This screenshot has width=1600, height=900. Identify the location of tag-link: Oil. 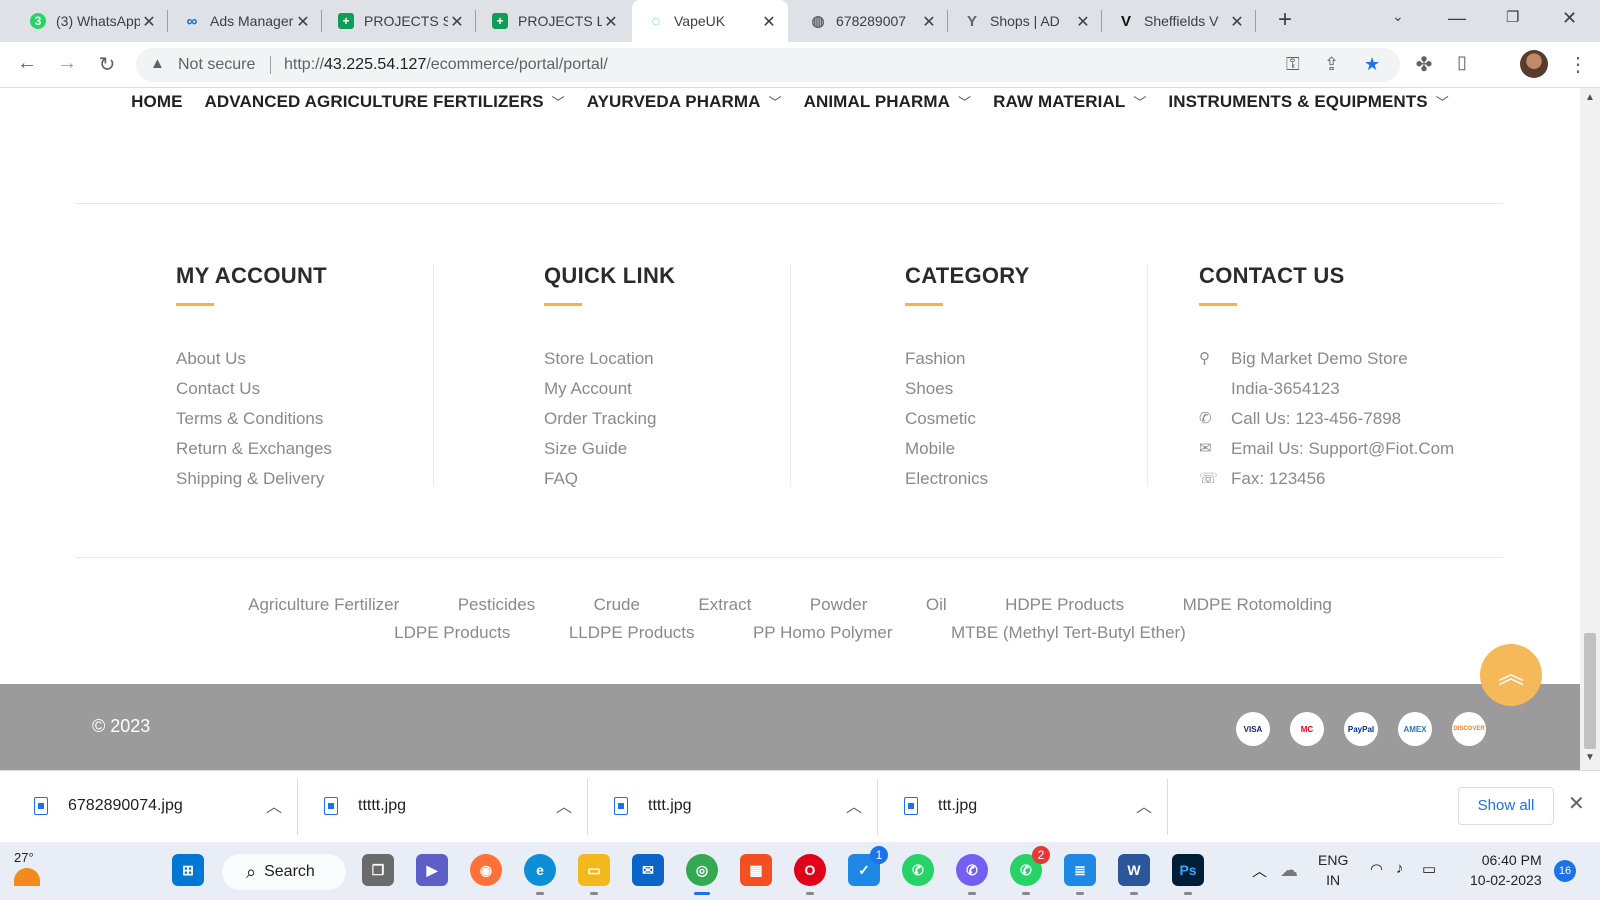
(936, 604).